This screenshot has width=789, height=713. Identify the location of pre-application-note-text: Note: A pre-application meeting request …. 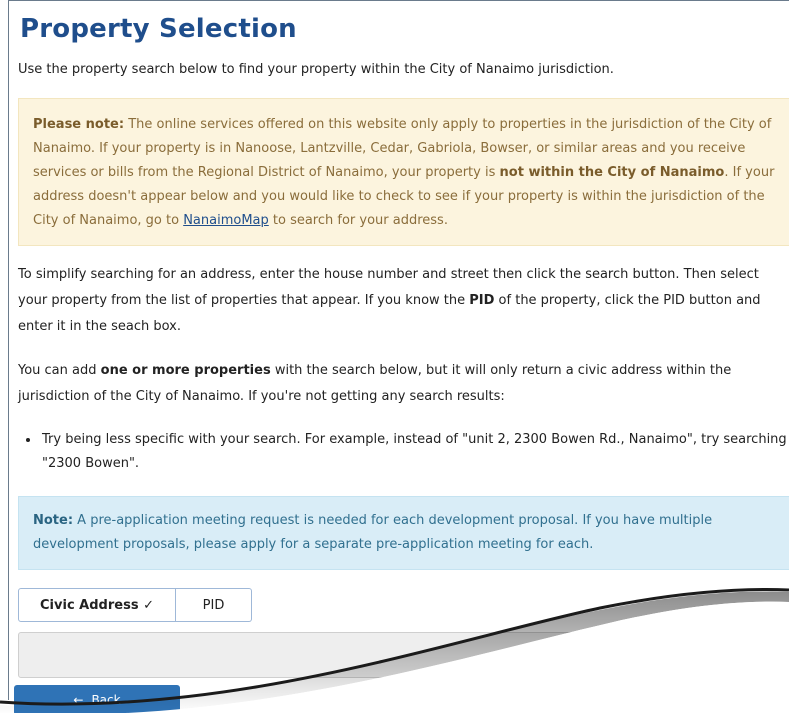
(406, 533).